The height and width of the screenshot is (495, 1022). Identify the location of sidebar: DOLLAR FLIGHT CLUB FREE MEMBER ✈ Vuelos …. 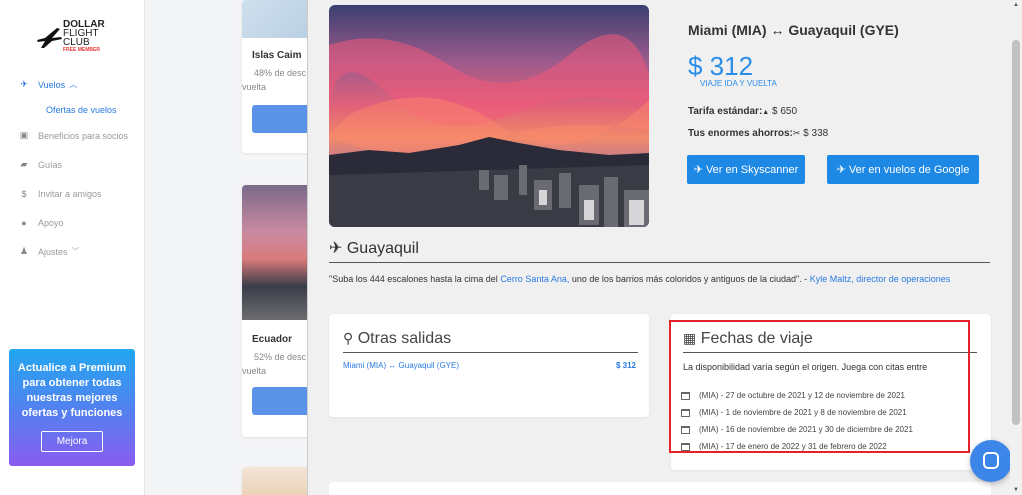
(72, 247).